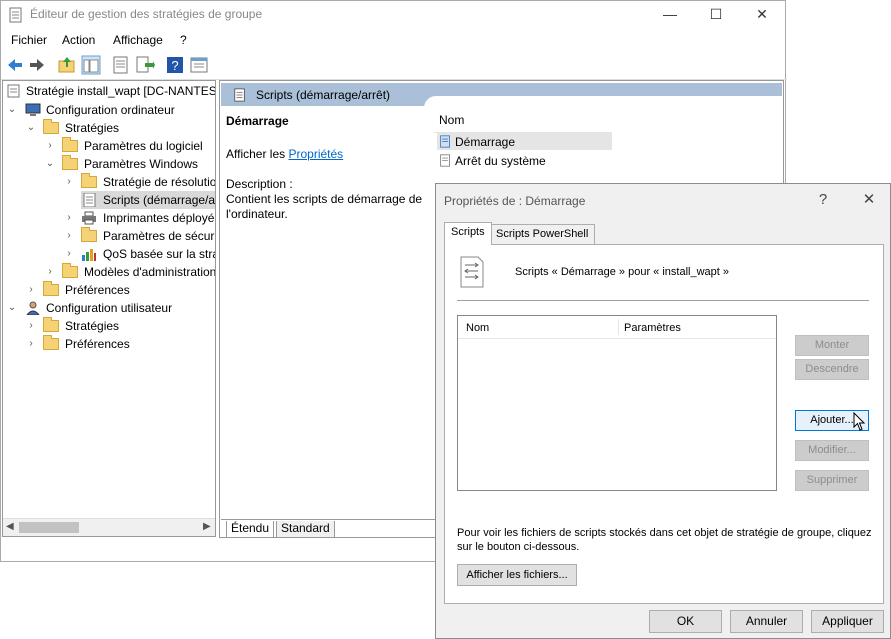  What do you see at coordinates (159, 236) in the screenshot?
I see `tree-label-security: Paramètres de sécurit` at bounding box center [159, 236].